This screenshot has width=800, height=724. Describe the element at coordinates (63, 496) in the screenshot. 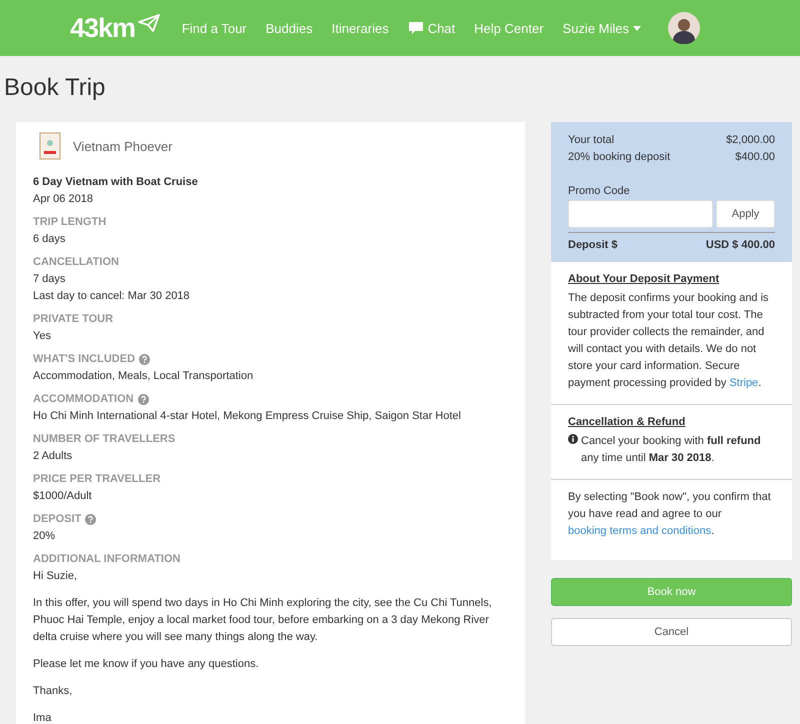

I see `field-value: $1000/Adult` at that location.